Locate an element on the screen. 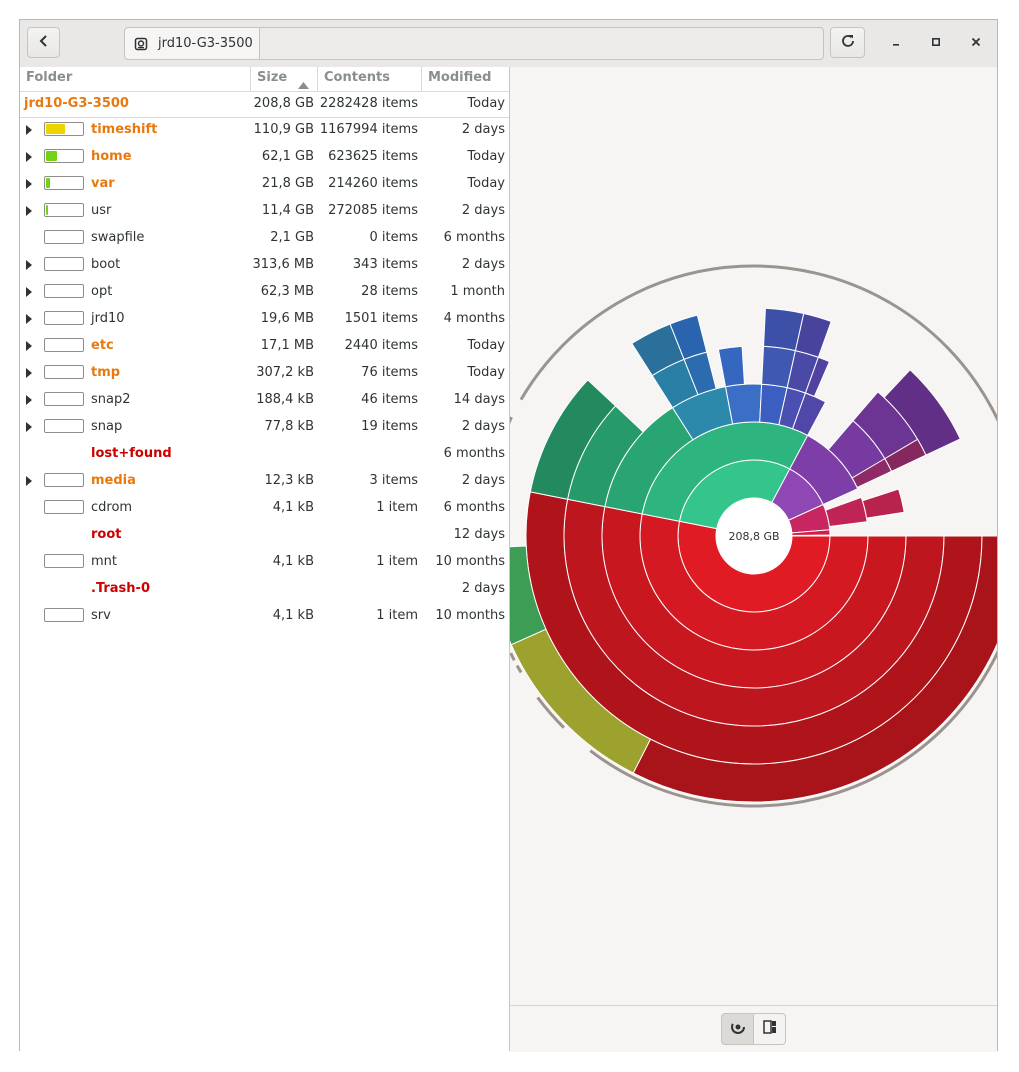 The height and width of the screenshot is (1072, 1019). tree-row: srv 4,1 kB 1 item 10 months is located at coordinates (264, 615).